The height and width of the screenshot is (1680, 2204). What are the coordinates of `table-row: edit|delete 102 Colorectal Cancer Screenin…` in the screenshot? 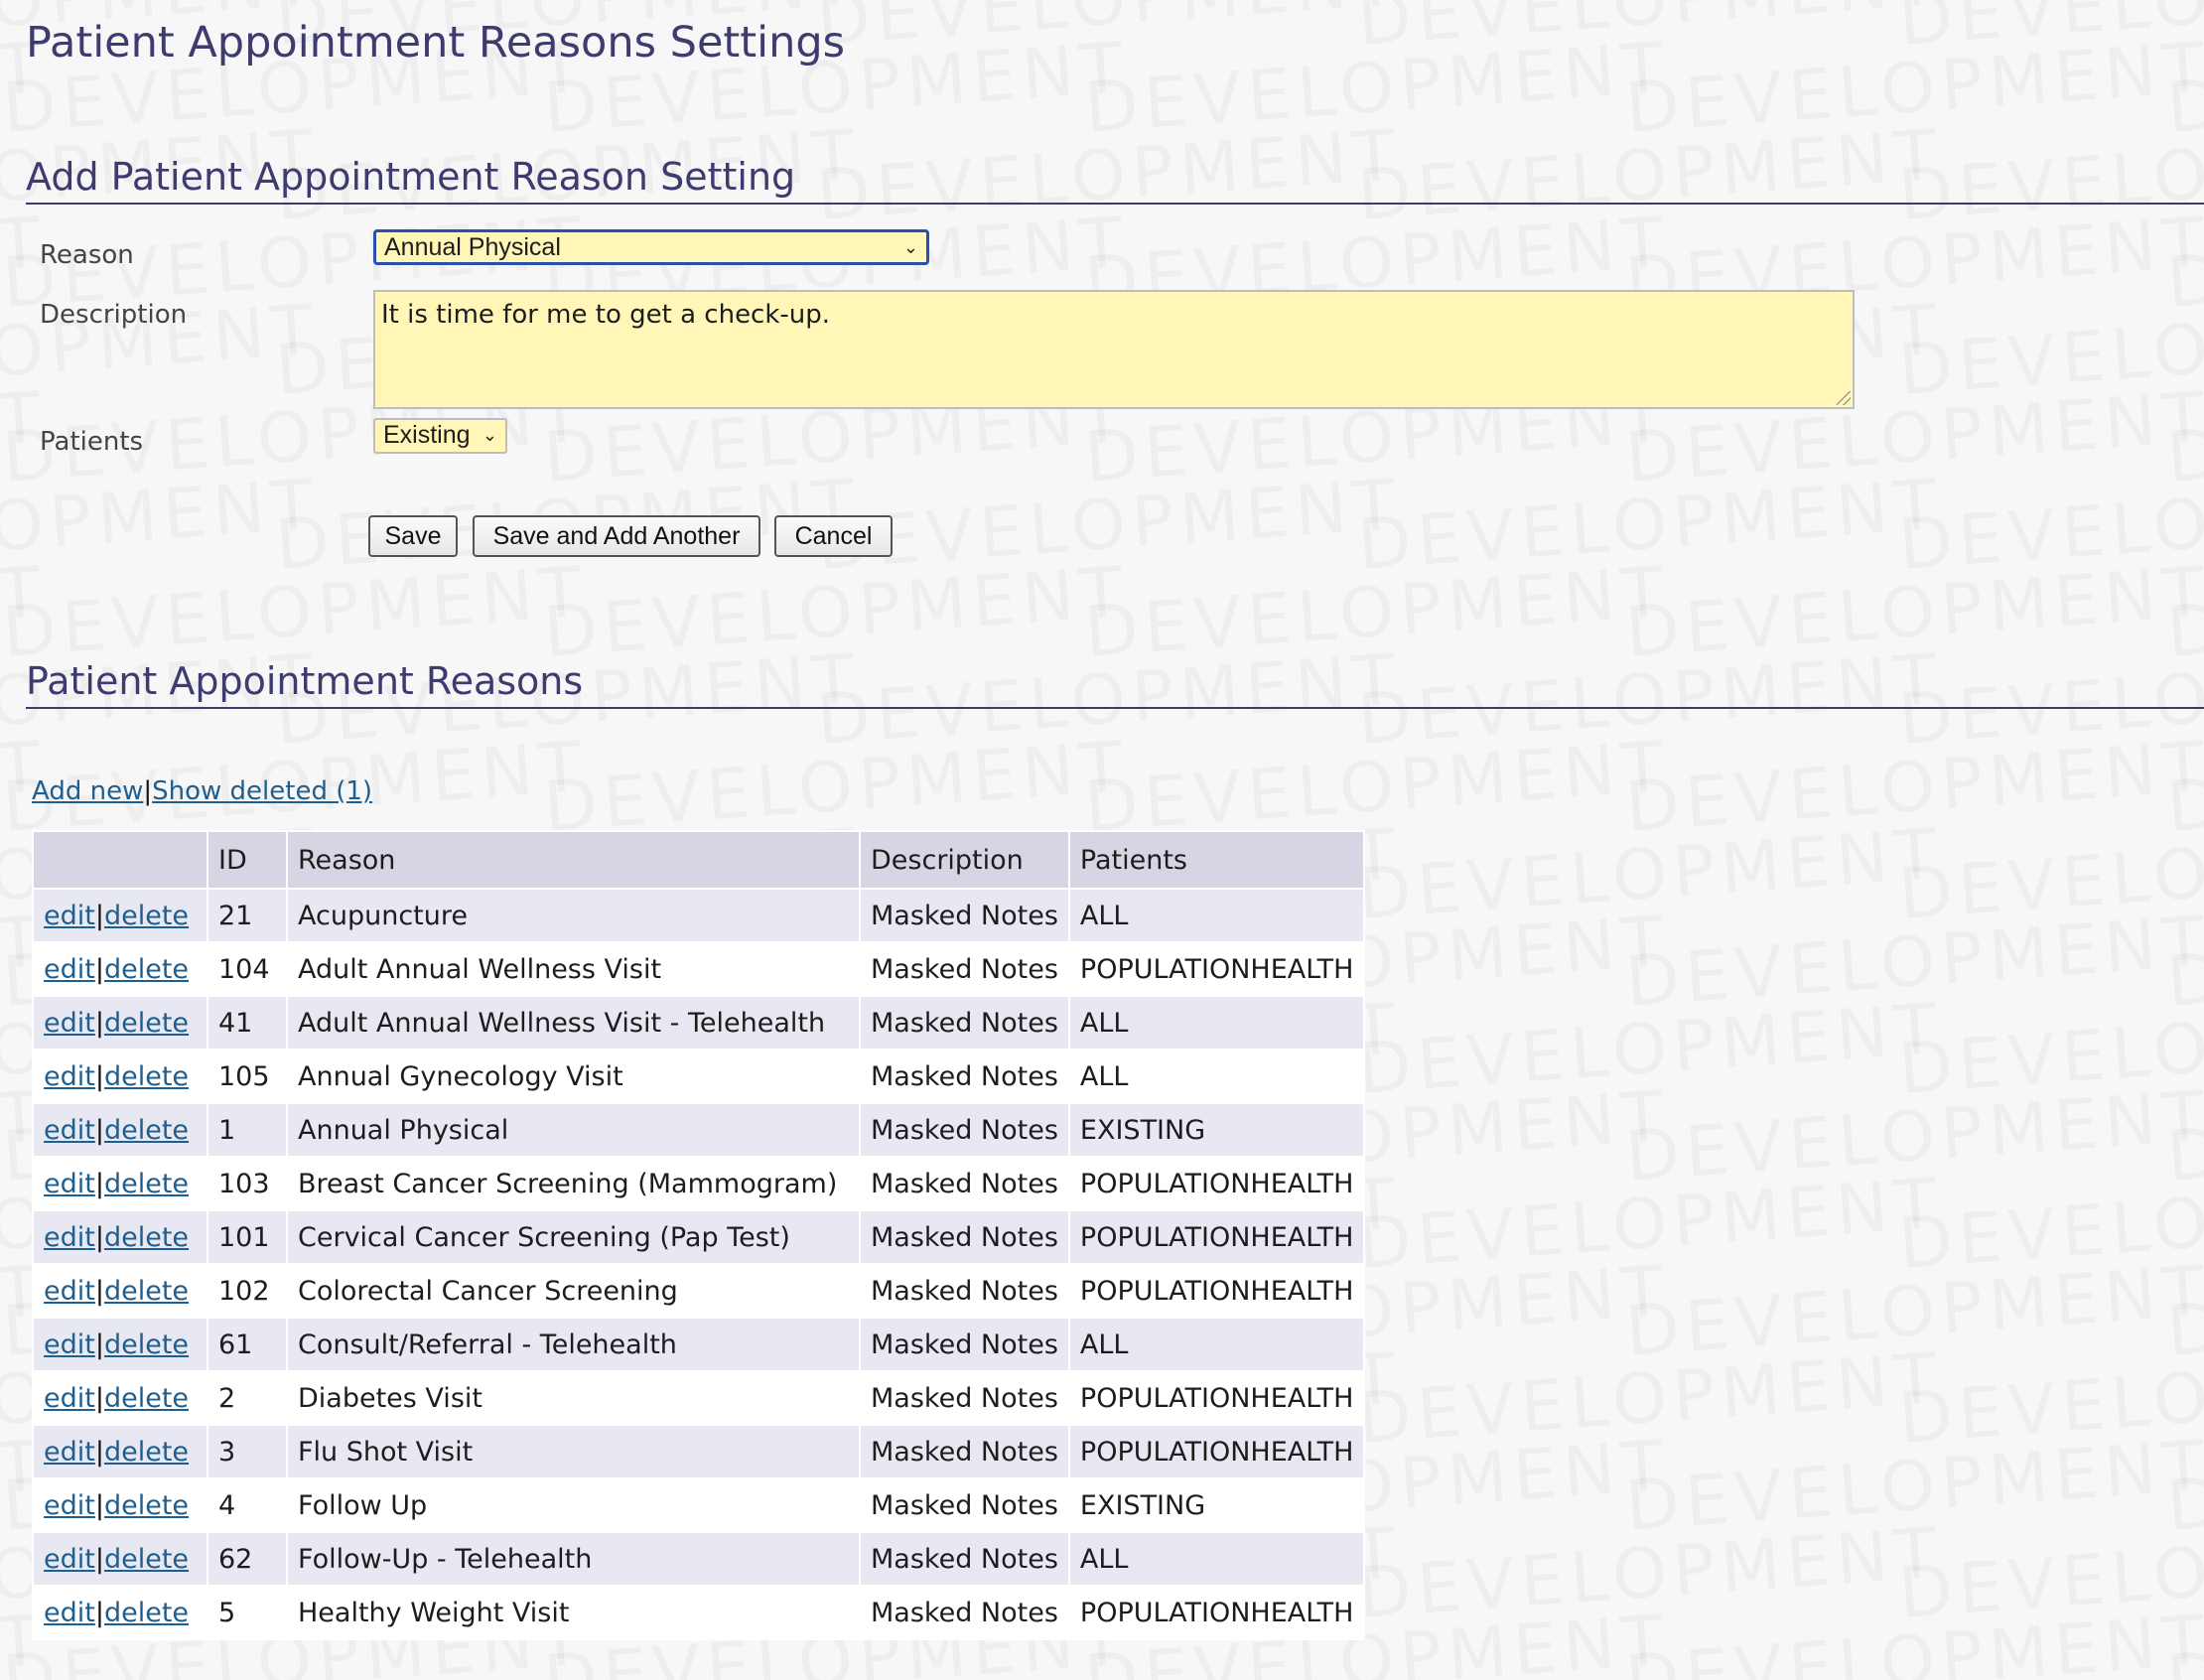 It's located at (699, 1291).